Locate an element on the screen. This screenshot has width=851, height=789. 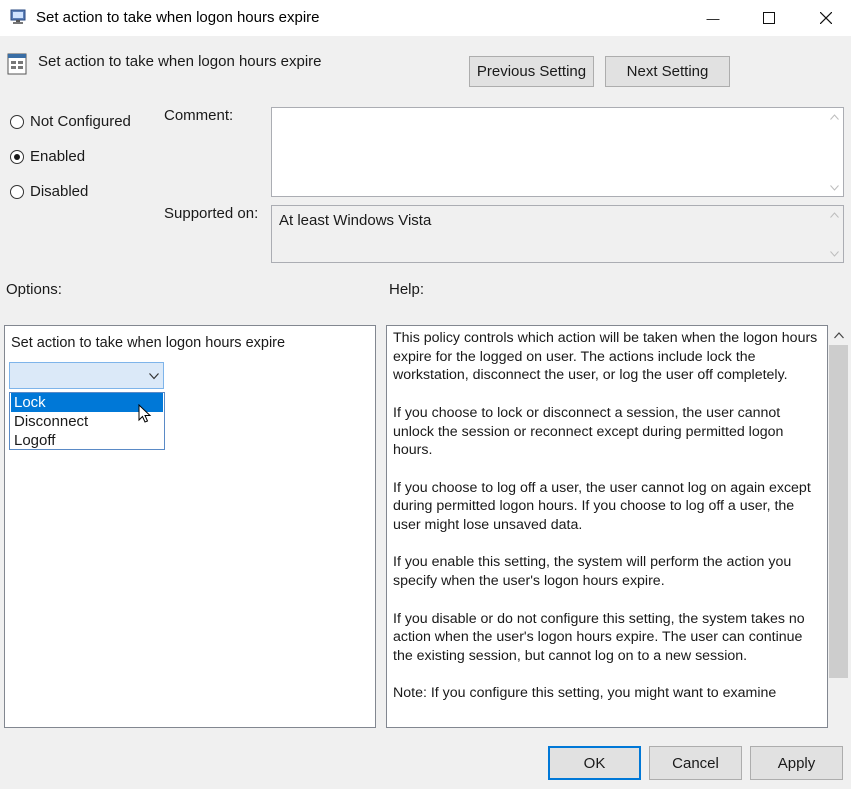
options-label: Options: is located at coordinates (34, 289).